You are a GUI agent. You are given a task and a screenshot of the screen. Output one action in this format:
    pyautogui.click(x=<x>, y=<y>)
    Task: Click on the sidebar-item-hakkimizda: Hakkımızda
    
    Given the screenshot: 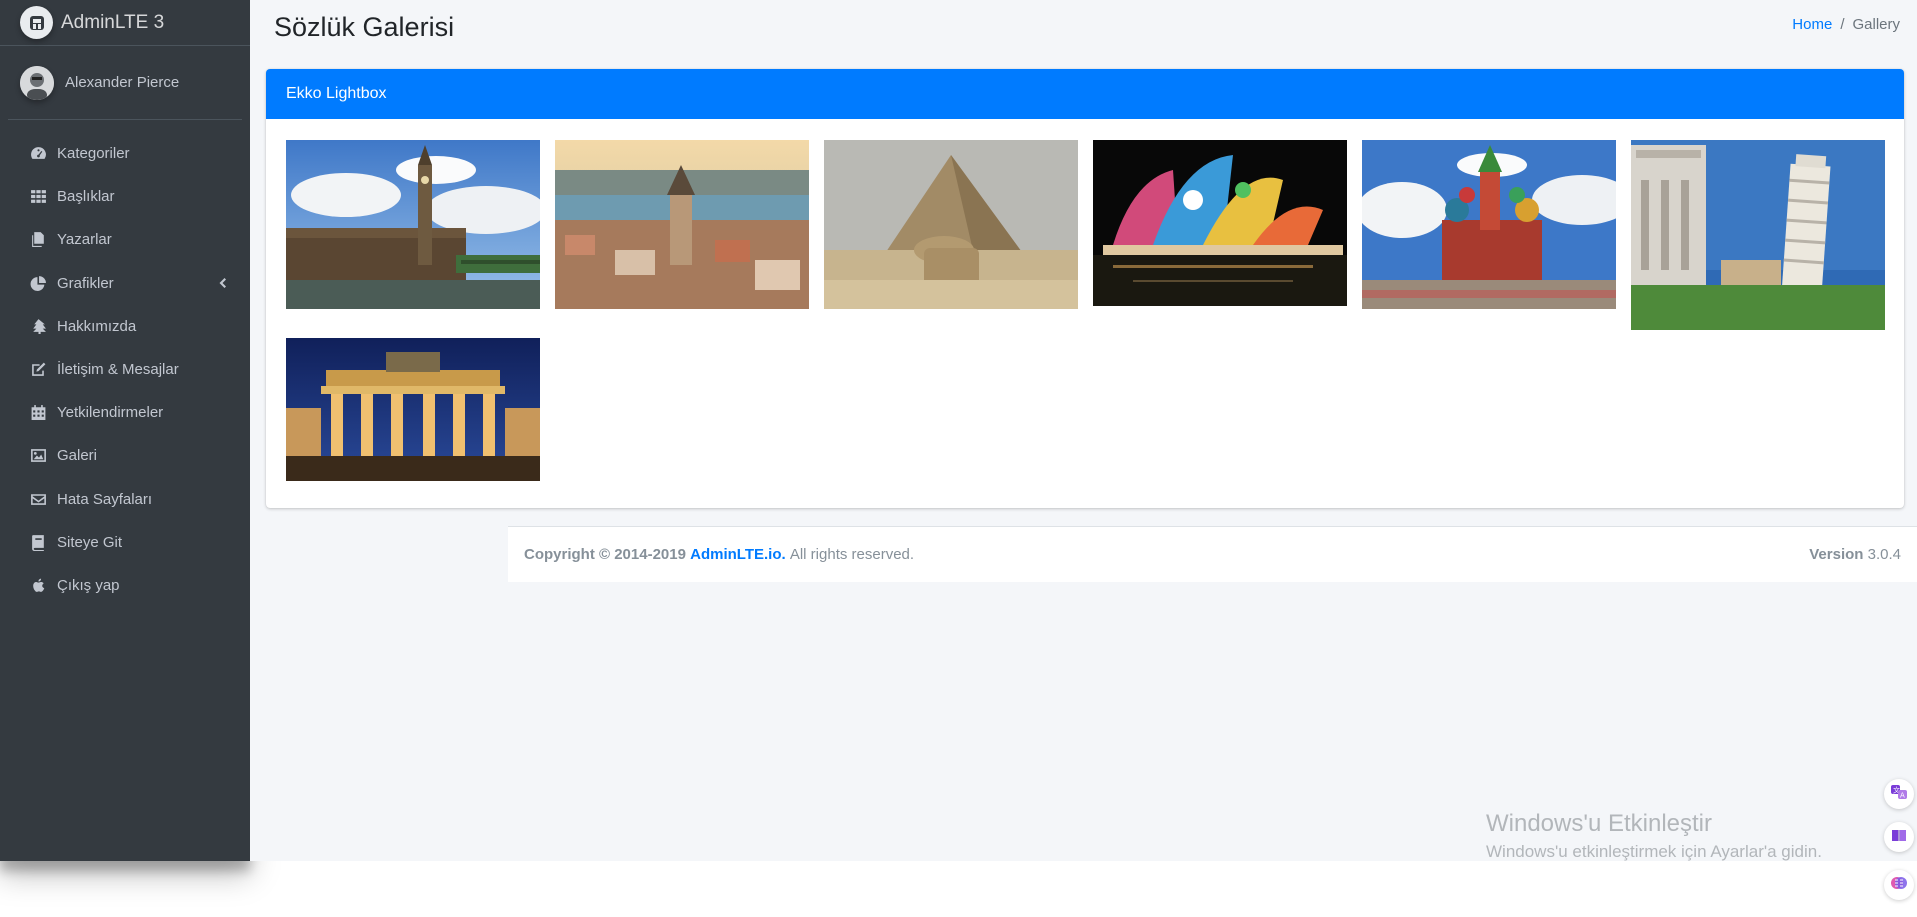 What is the action you would take?
    pyautogui.click(x=125, y=326)
    